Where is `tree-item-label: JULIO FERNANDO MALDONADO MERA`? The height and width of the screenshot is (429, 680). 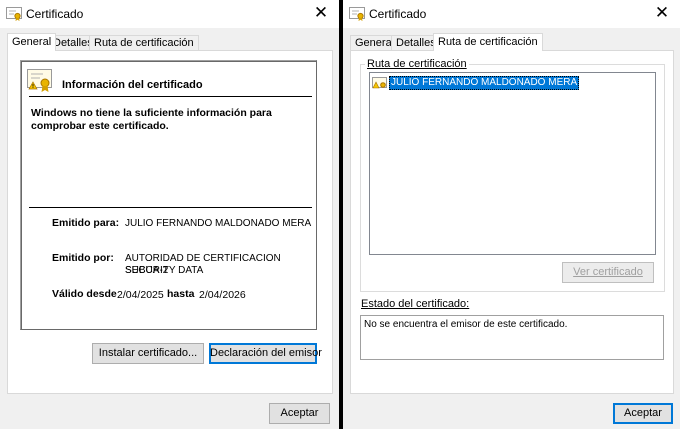 tree-item-label: JULIO FERNANDO MALDONADO MERA is located at coordinates (484, 83).